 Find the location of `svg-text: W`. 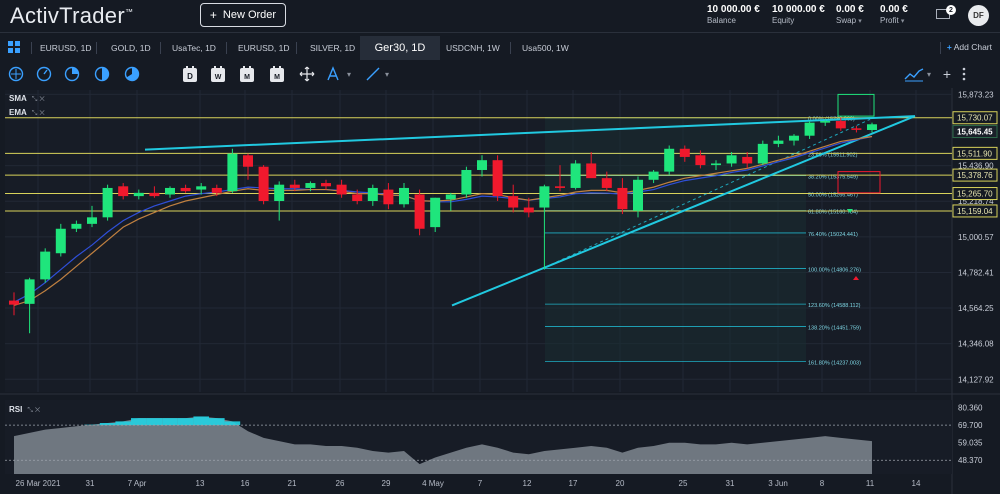

svg-text: W is located at coordinates (218, 77).